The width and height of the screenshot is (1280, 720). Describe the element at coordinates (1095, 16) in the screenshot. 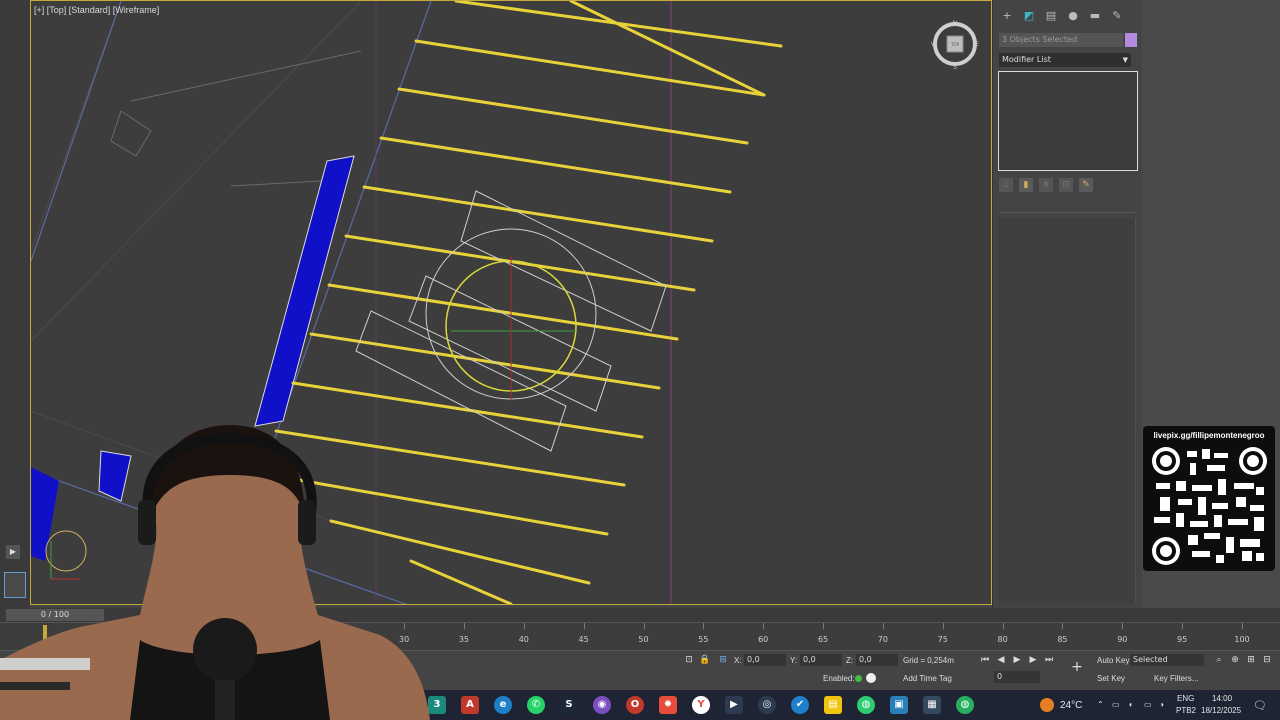

I see `display-icon: ▬` at that location.